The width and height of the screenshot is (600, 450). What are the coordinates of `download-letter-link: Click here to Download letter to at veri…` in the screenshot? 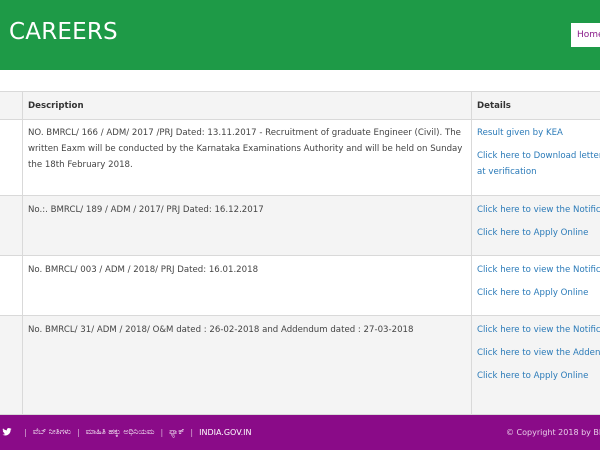 It's located at (538, 164).